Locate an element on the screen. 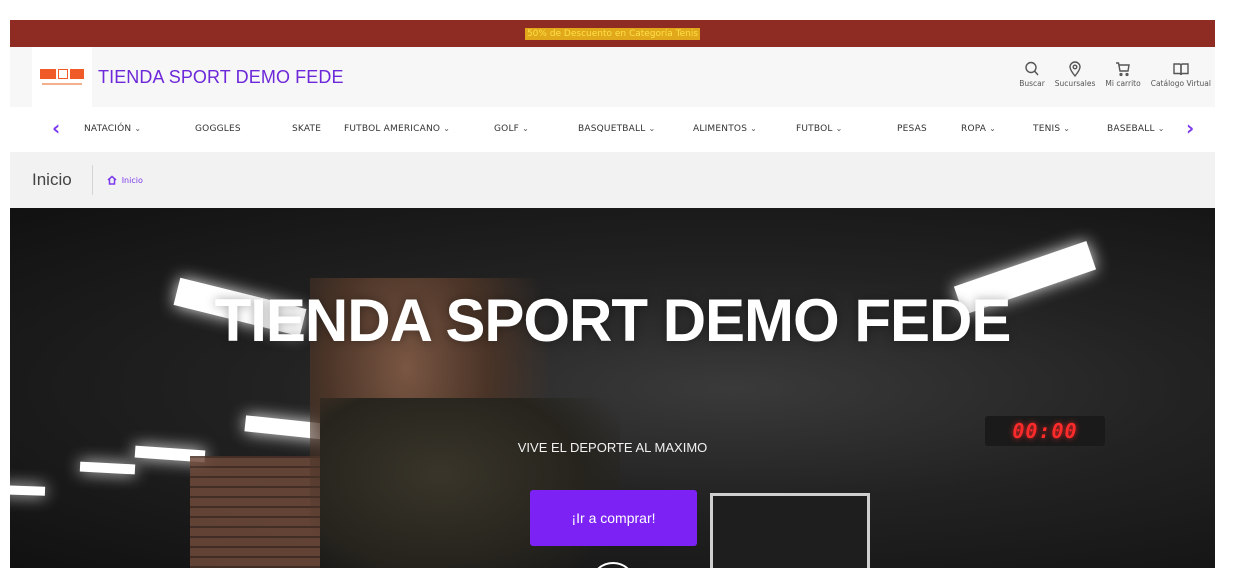 The image size is (1234, 585). hero-title: TIENDA SPORT DEMO FEDE is located at coordinates (613, 320).